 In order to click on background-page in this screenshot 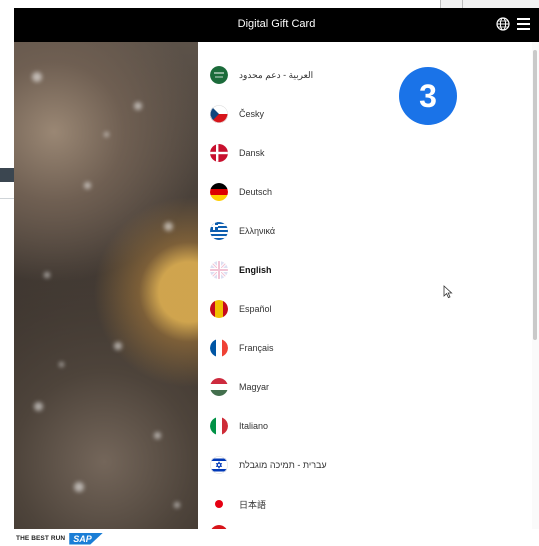, I will do `click(7, 273)`.